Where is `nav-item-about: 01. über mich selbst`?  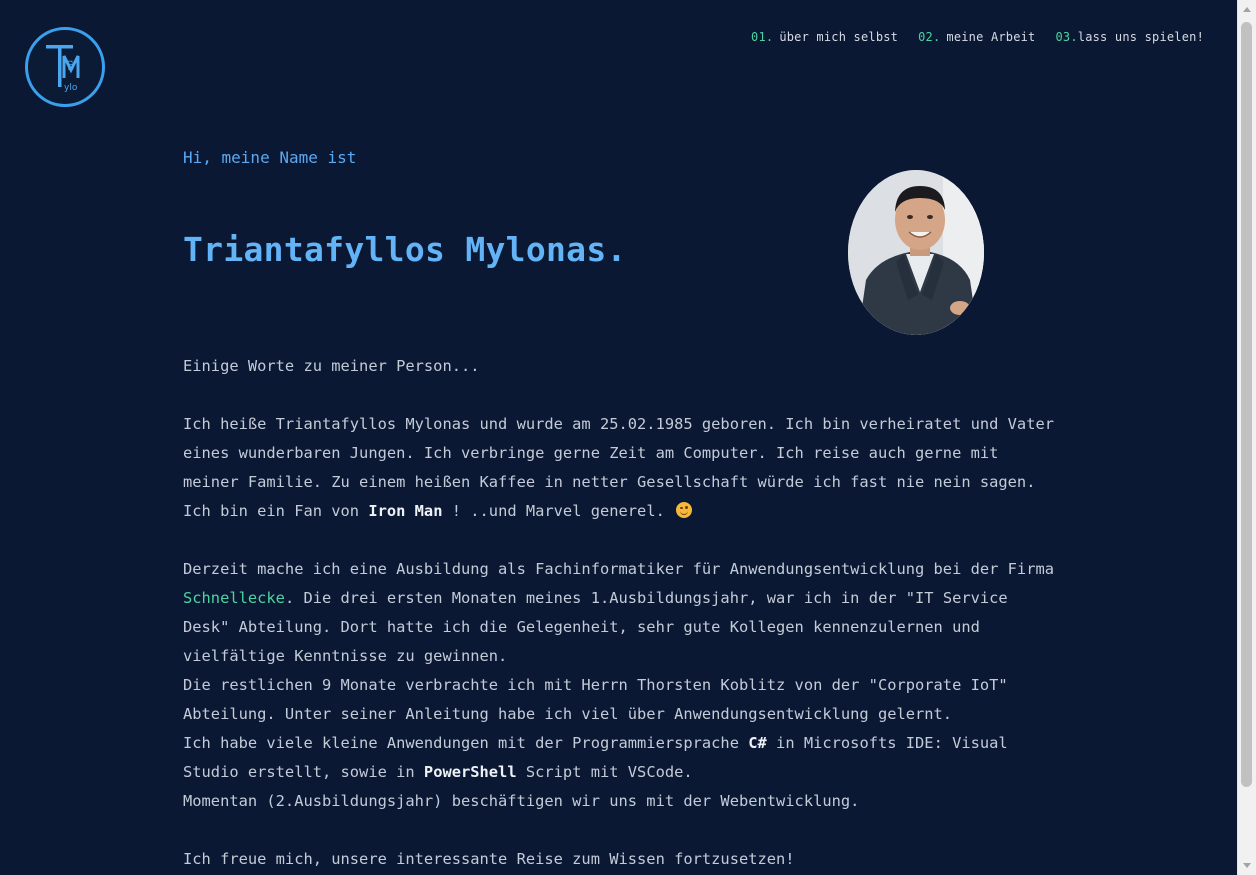
nav-item-about: 01. über mich selbst is located at coordinates (824, 37).